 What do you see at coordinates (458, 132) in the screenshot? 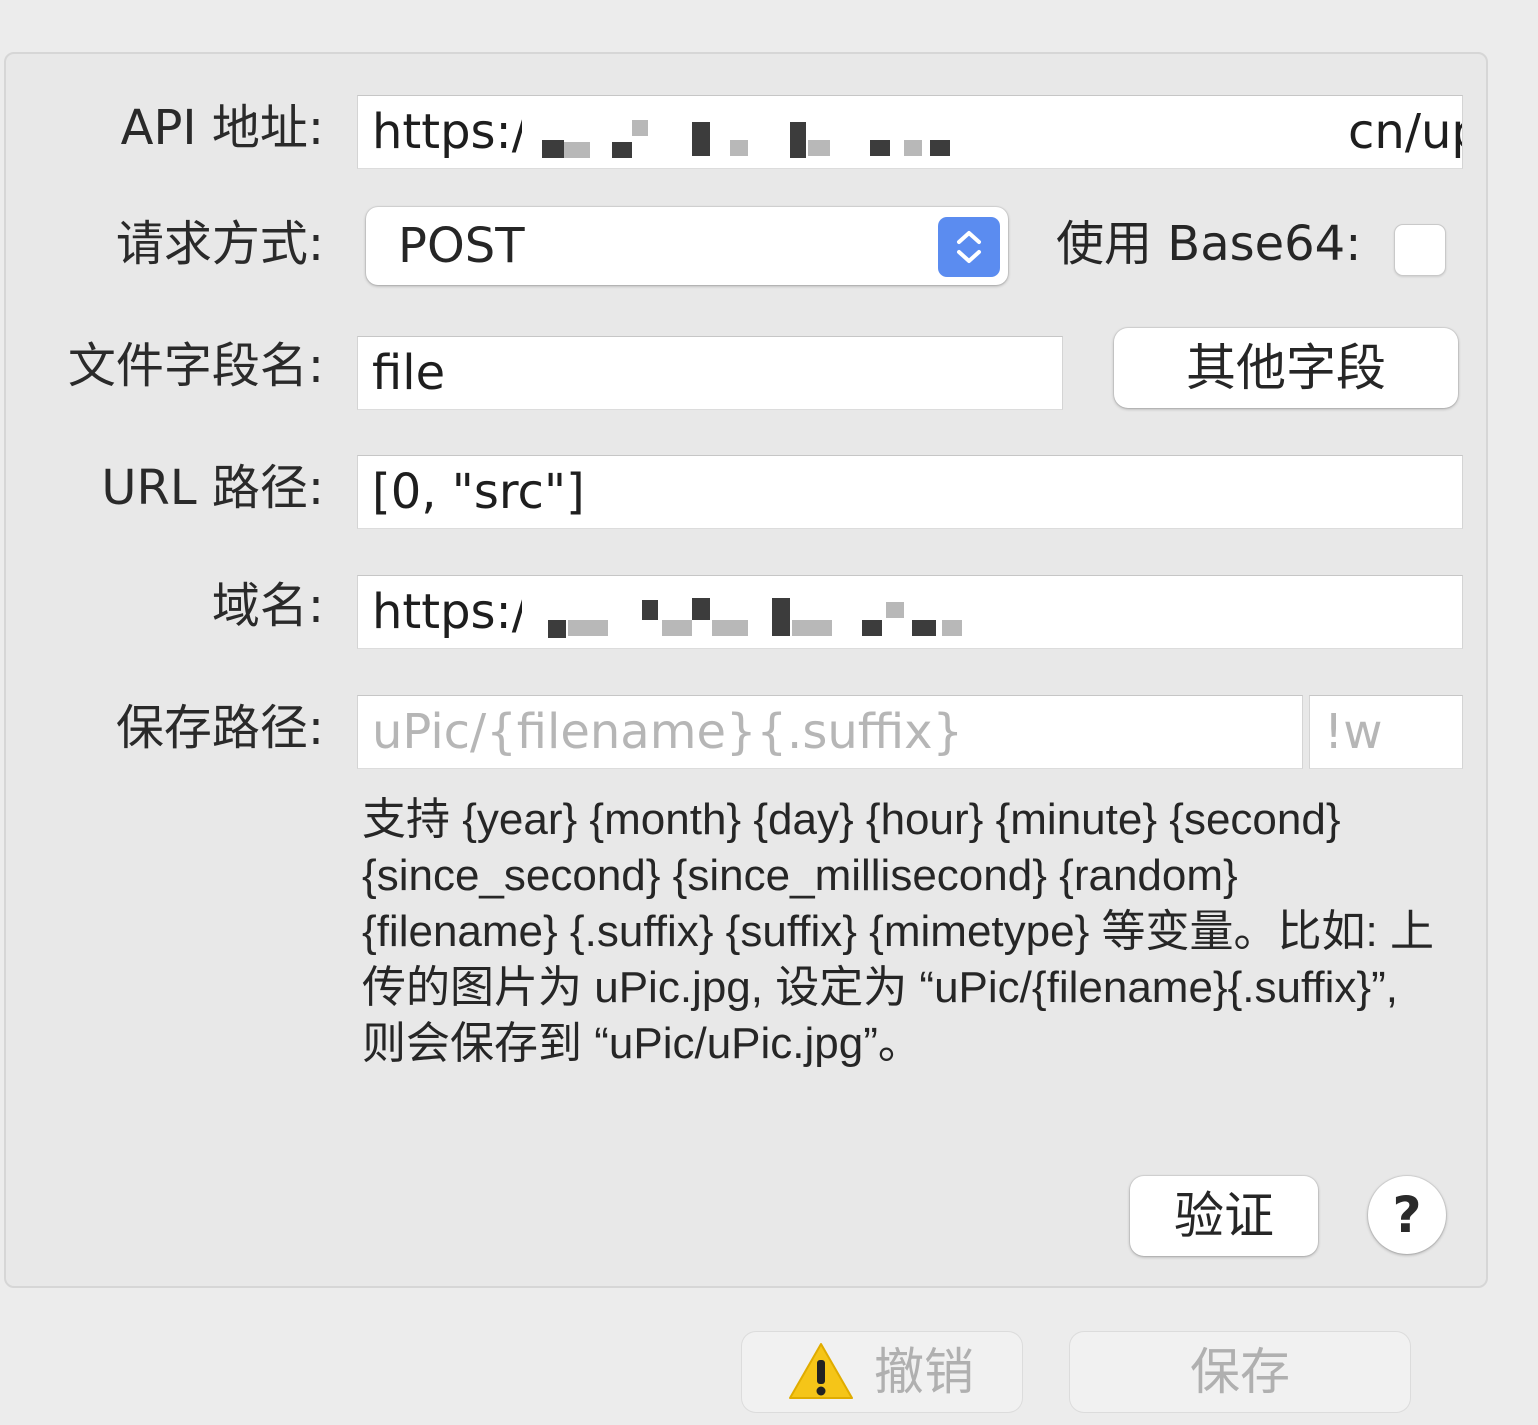
I see `api-address-value: https://` at bounding box center [458, 132].